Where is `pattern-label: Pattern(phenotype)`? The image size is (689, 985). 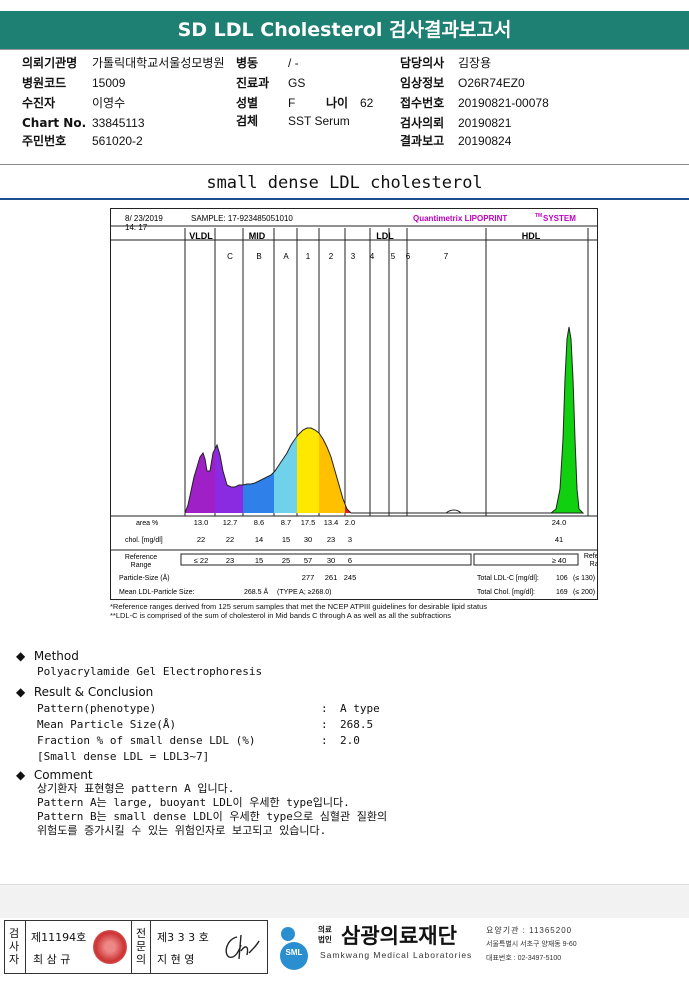 pattern-label: Pattern(phenotype) is located at coordinates (97, 708).